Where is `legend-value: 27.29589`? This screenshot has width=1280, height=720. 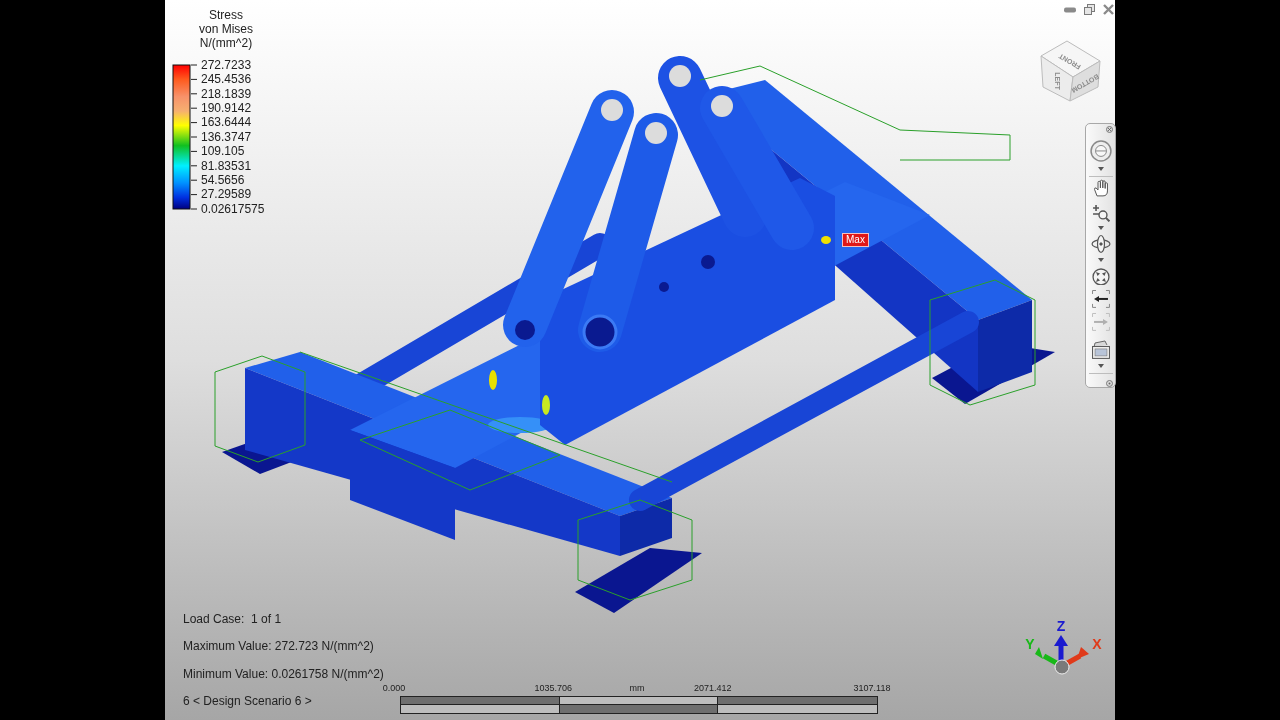
legend-value: 27.29589 is located at coordinates (227, 194).